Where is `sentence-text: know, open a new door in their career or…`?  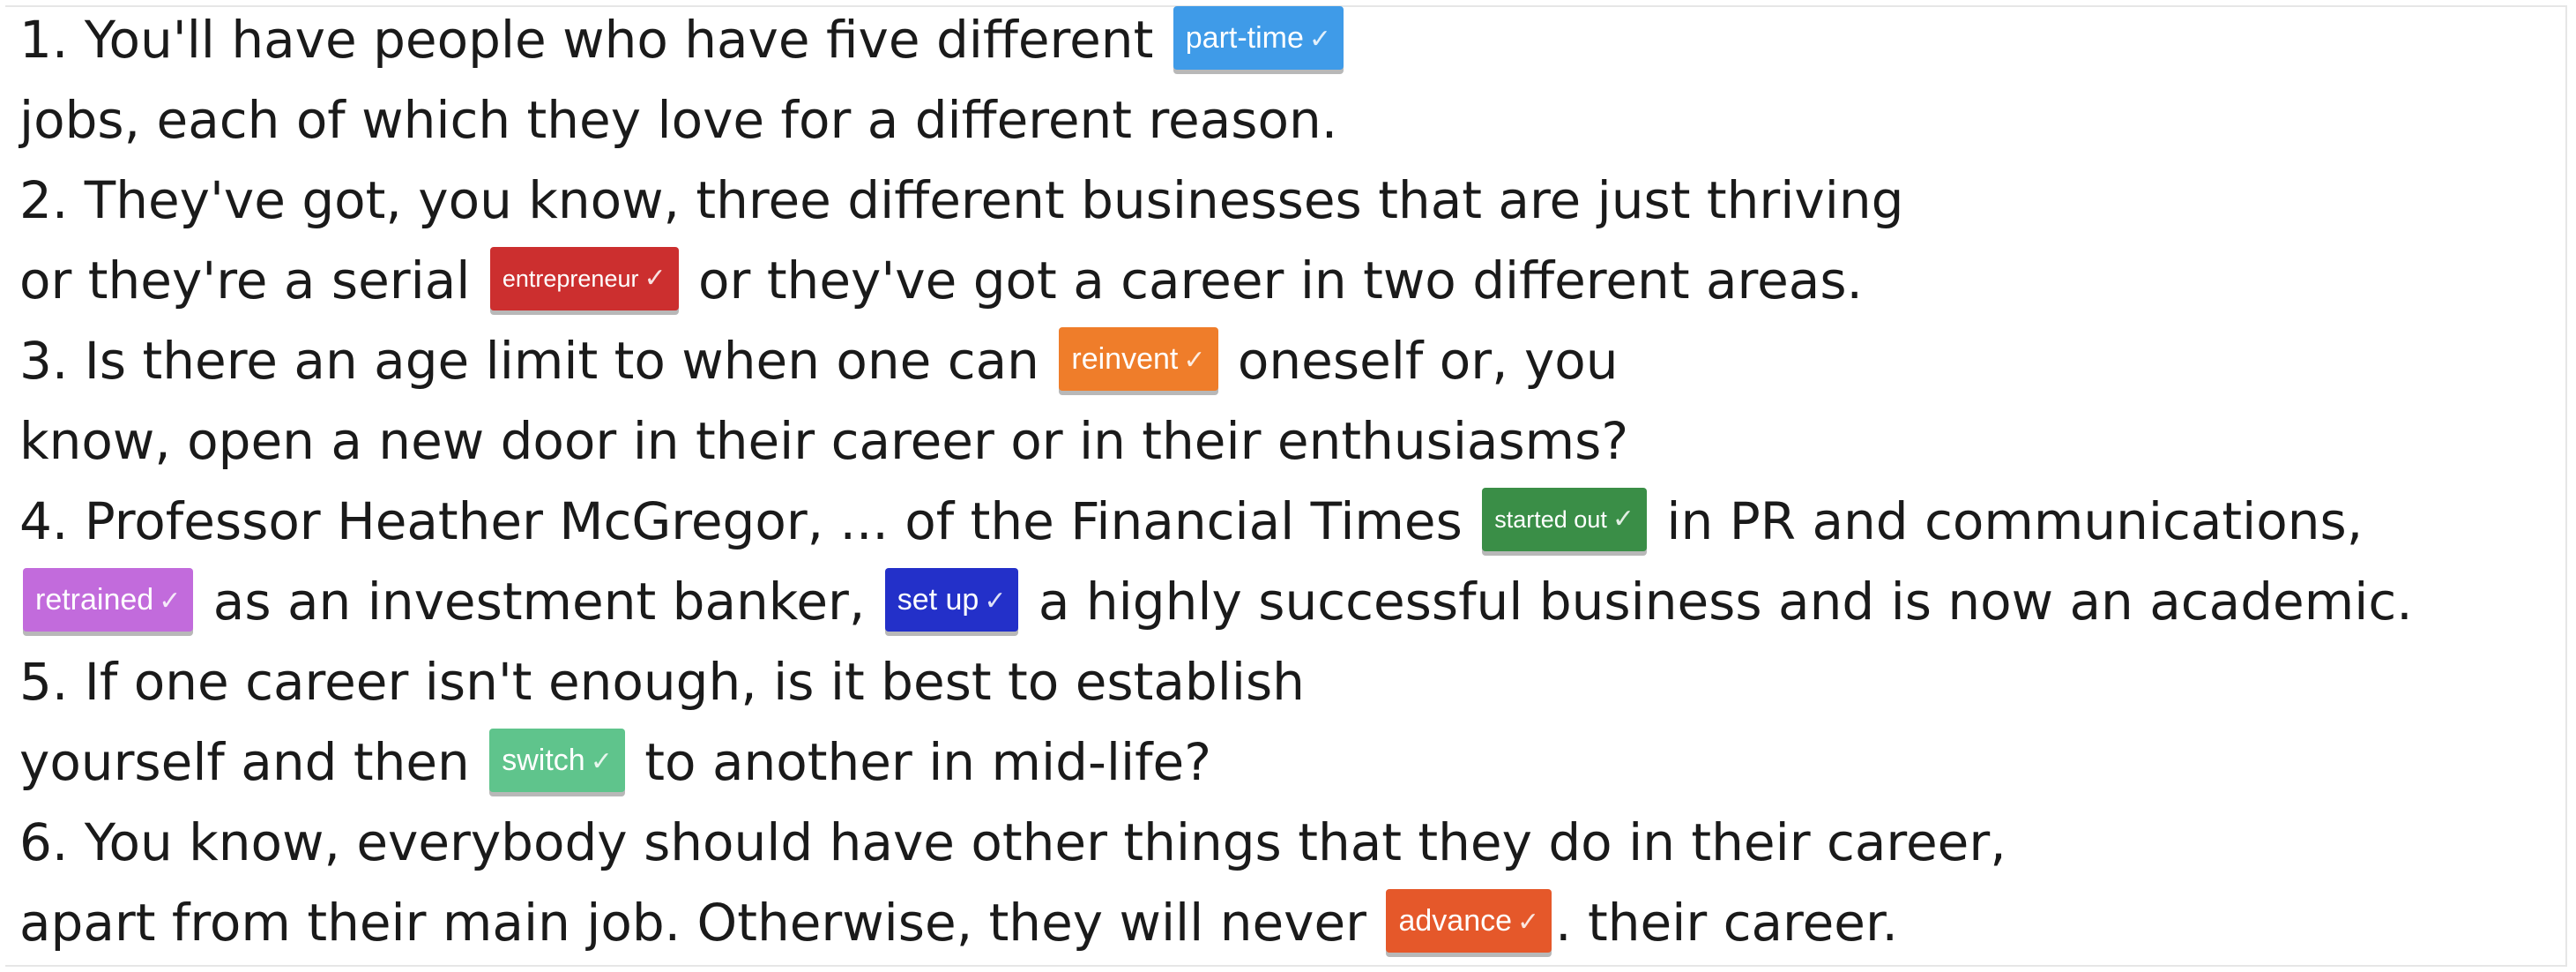 sentence-text: know, open a new door in their career or… is located at coordinates (824, 441).